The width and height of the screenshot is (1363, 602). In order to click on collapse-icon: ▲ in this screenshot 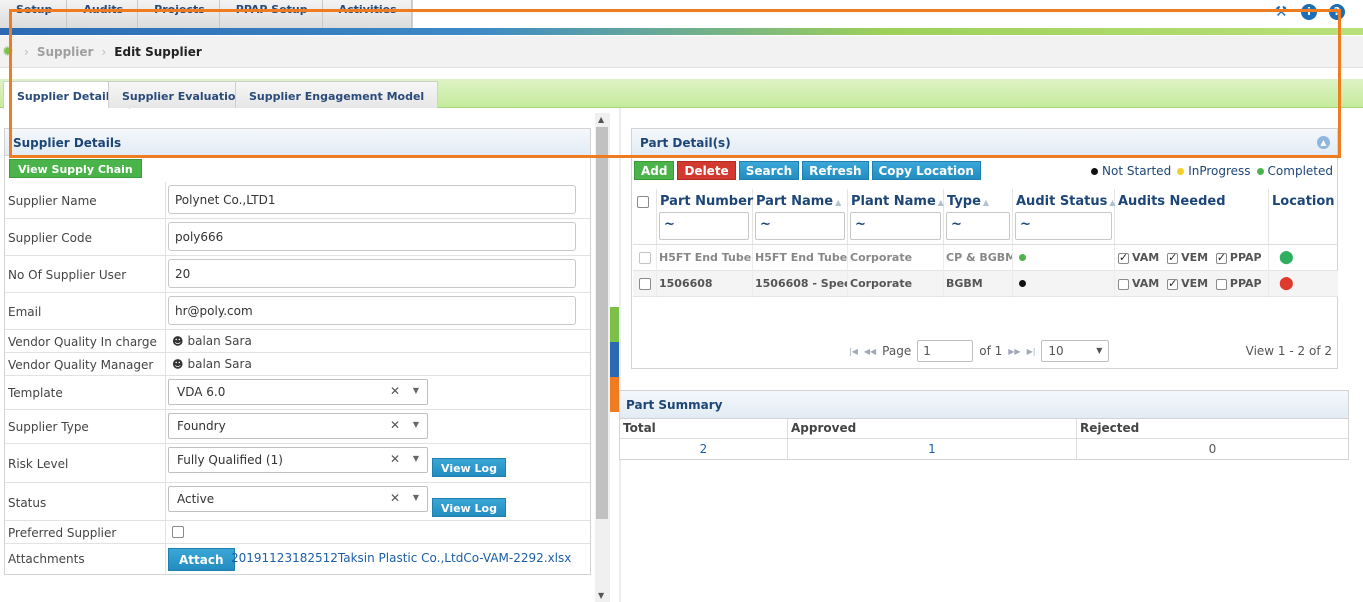, I will do `click(1323, 142)`.